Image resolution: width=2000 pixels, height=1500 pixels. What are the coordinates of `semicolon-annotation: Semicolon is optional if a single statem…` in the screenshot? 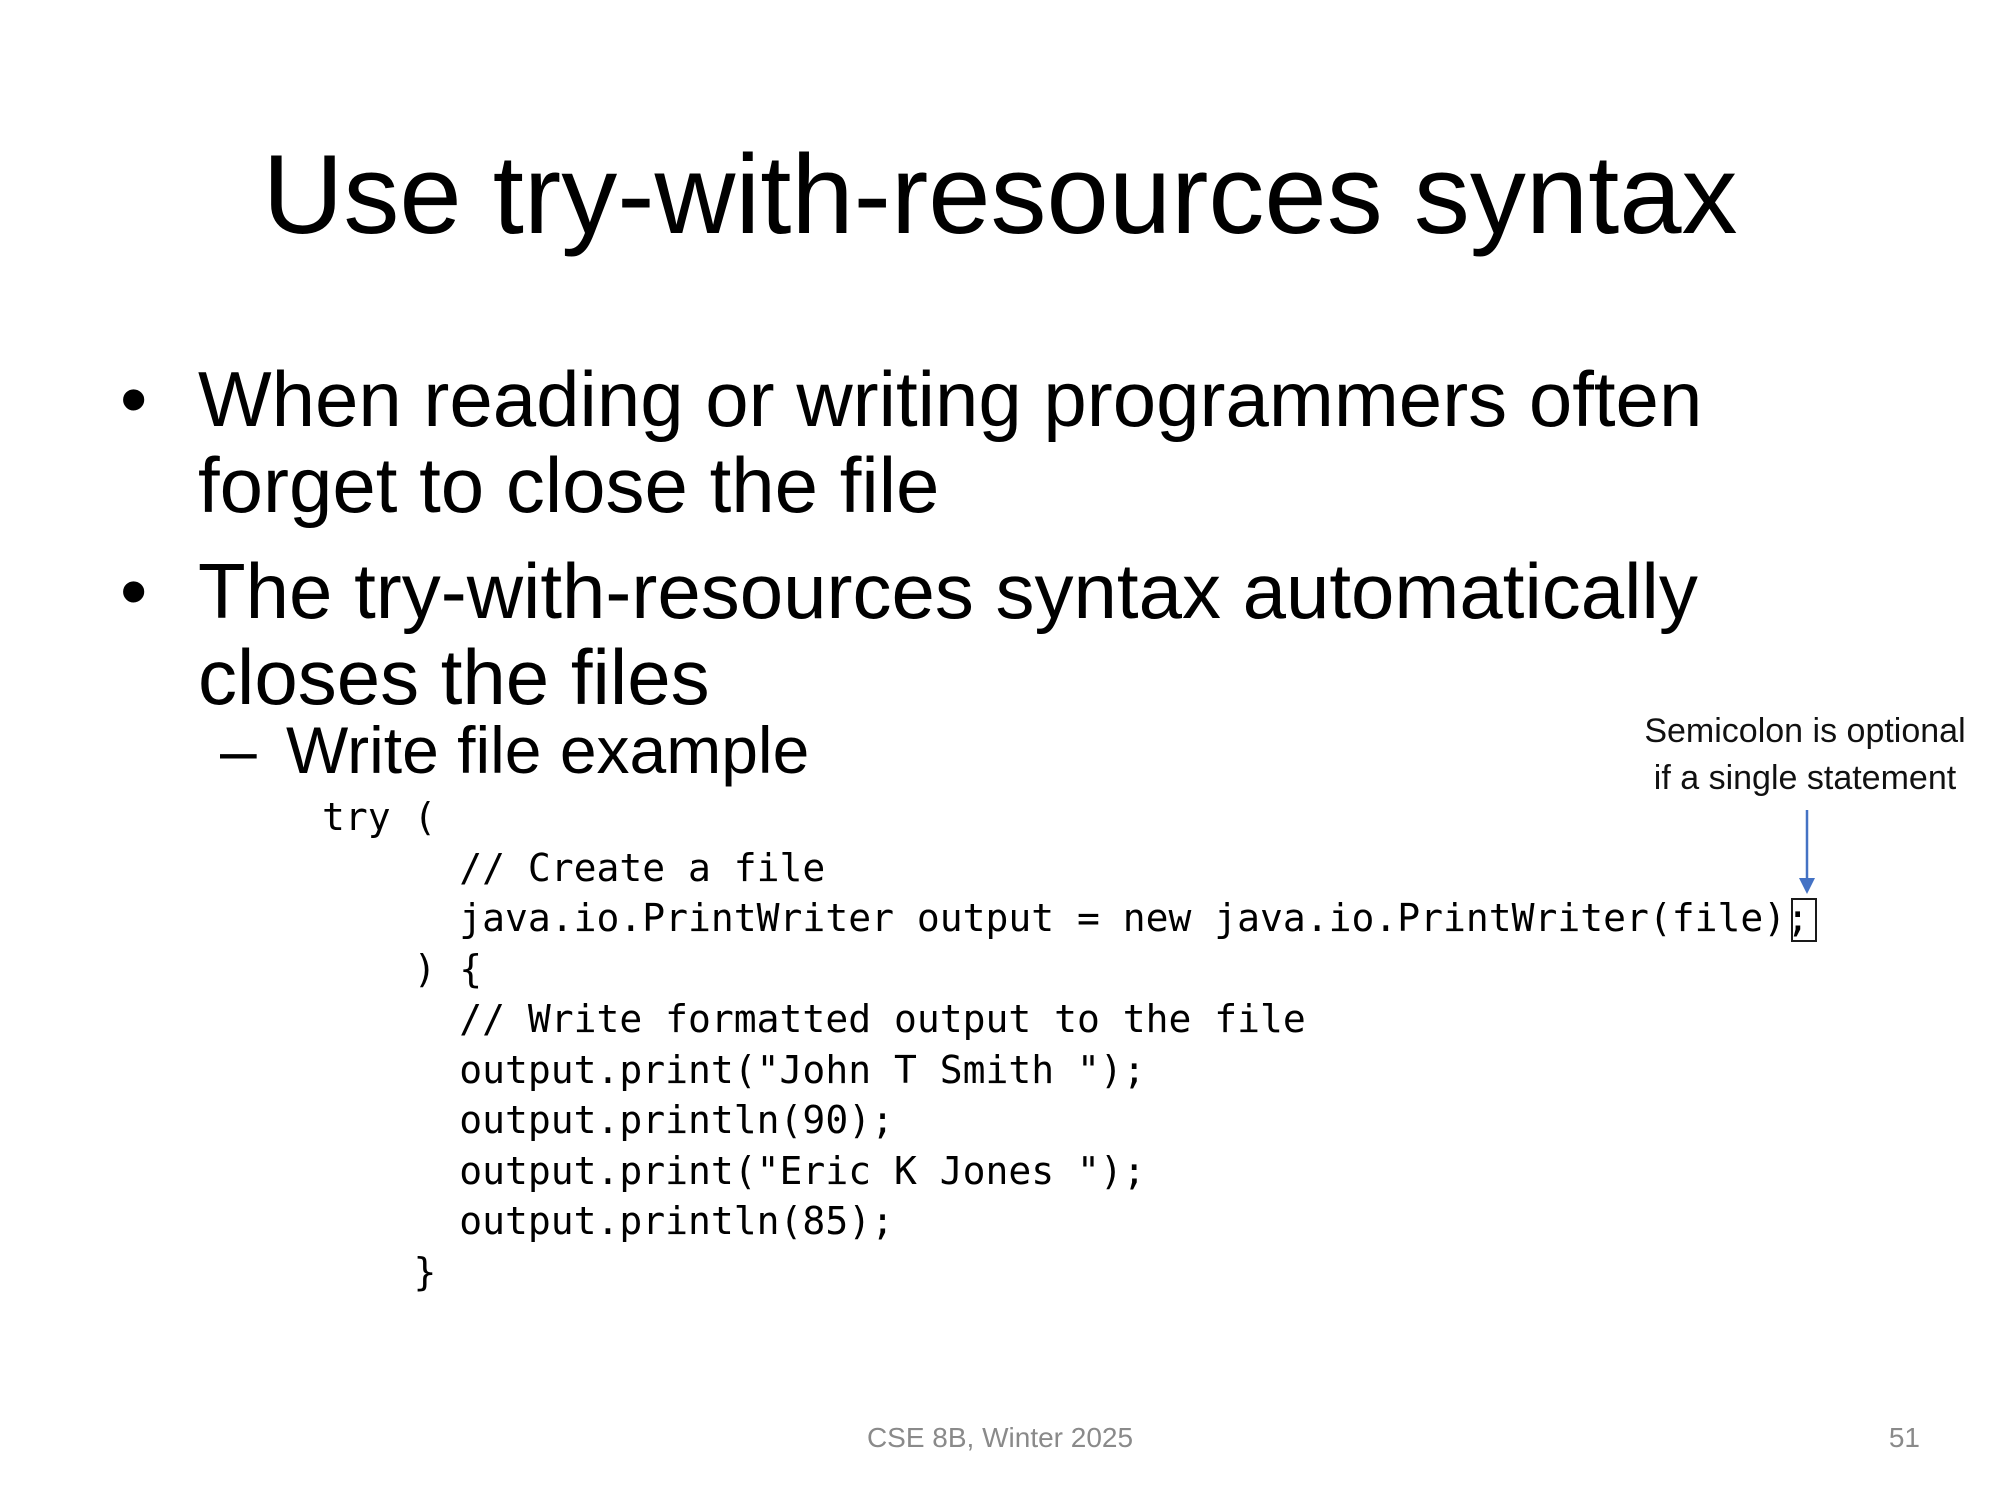 It's located at (1805, 755).